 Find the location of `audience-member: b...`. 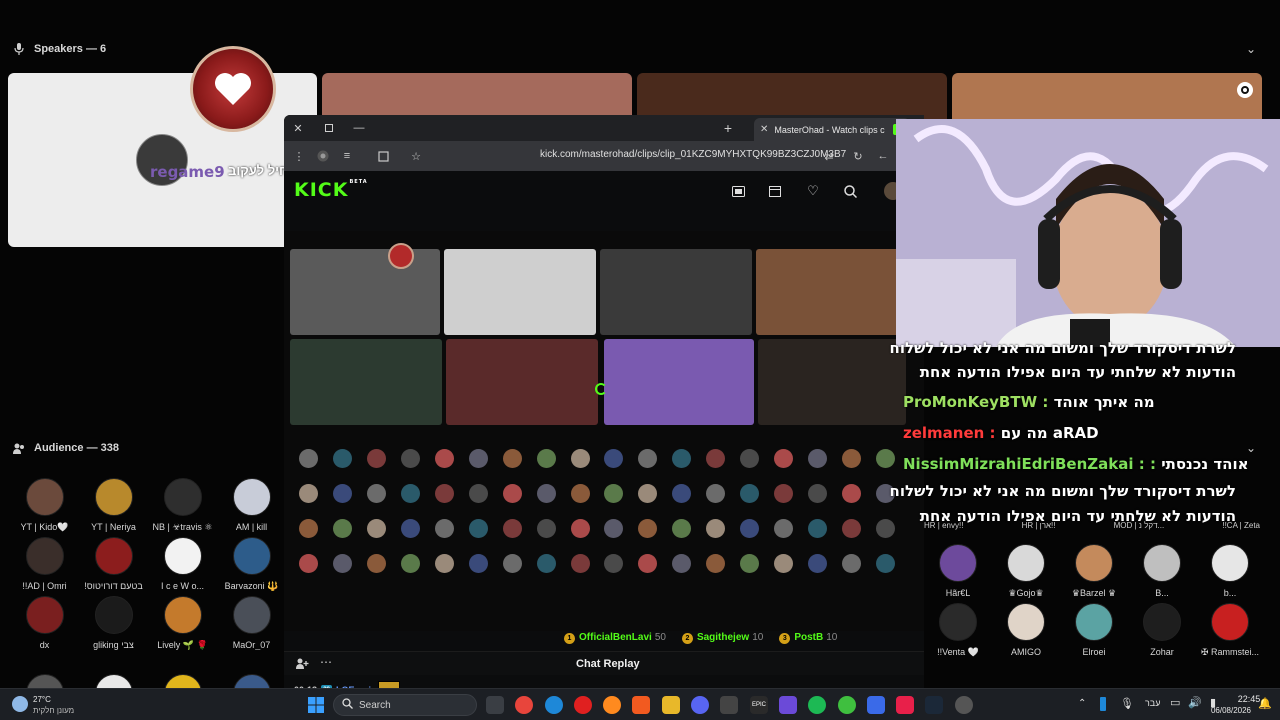

audience-member: b... is located at coordinates (1230, 571).